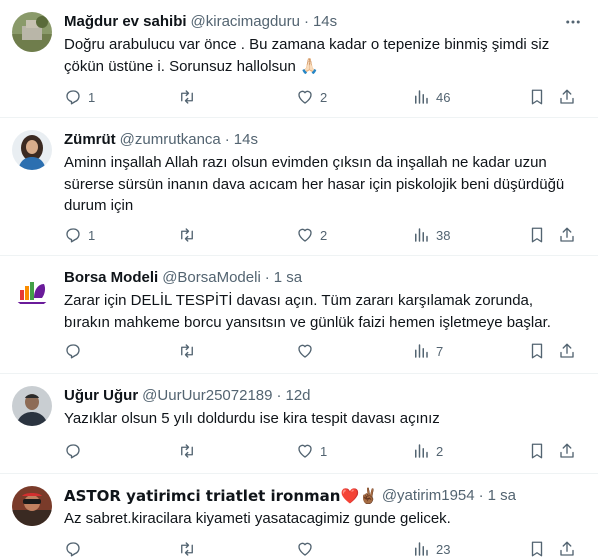  Describe the element at coordinates (440, 351) in the screenshot. I see `views-count: 7` at that location.